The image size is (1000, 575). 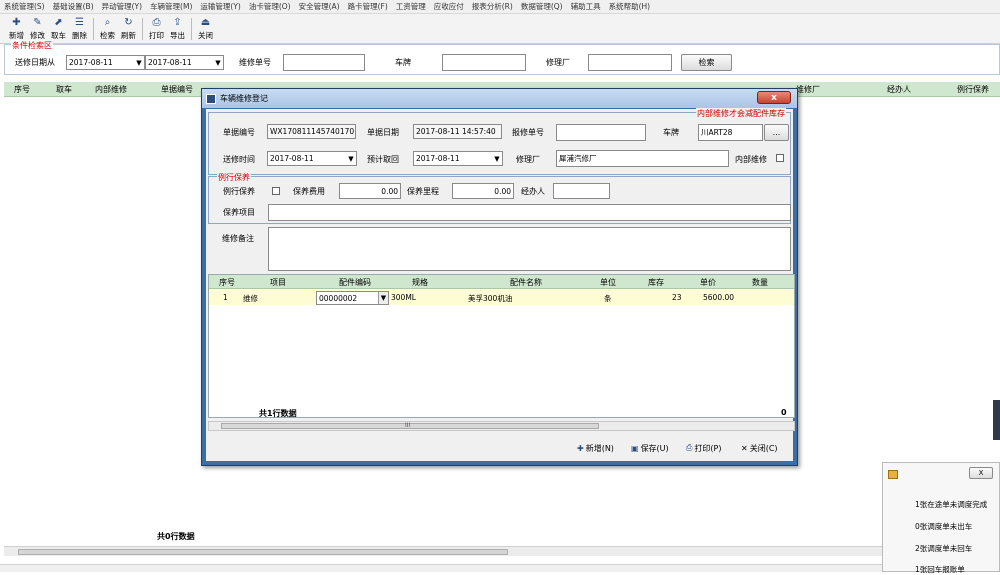 What do you see at coordinates (37, 29) in the screenshot?
I see `edit-button: ✎ 修改` at bounding box center [37, 29].